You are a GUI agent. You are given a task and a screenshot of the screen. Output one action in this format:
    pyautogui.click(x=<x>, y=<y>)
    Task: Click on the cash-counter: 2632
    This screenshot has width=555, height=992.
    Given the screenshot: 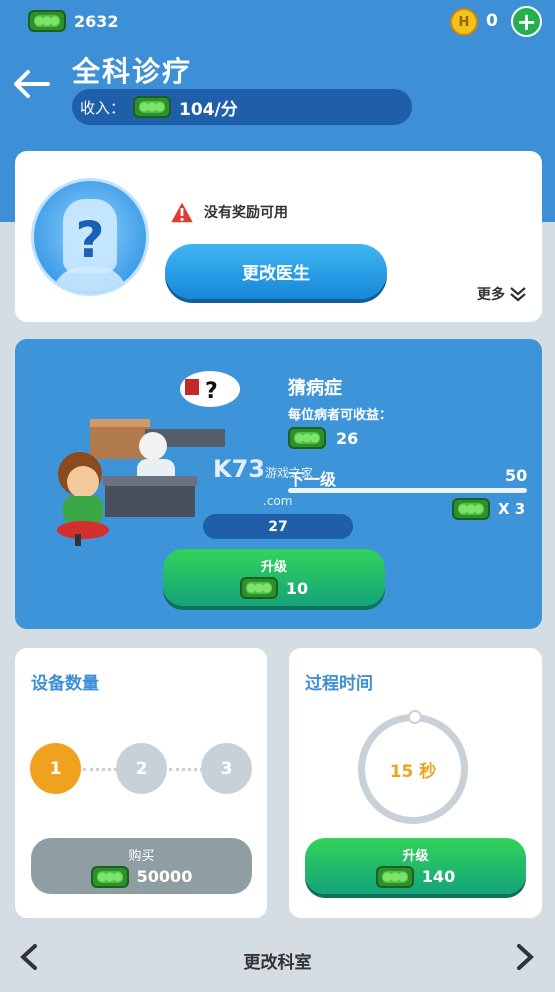 What is the action you would take?
    pyautogui.click(x=73, y=21)
    